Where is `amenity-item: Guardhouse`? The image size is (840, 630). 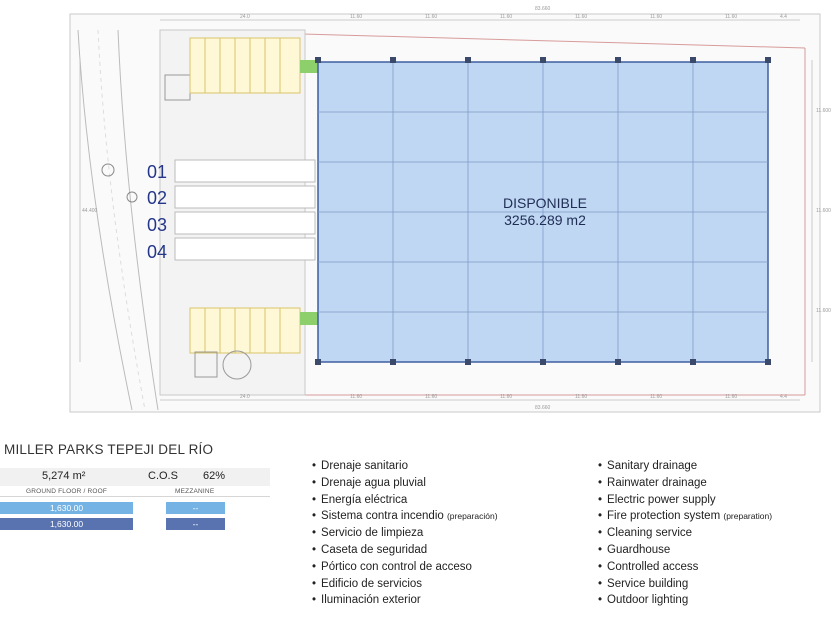
amenity-item: Guardhouse is located at coordinates (685, 550).